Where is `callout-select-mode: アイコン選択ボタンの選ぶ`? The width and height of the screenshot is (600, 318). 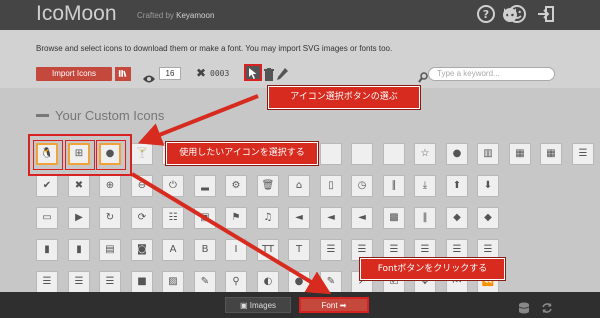
callout-select-mode: アイコン選択ボタンの選ぶ is located at coordinates (344, 97).